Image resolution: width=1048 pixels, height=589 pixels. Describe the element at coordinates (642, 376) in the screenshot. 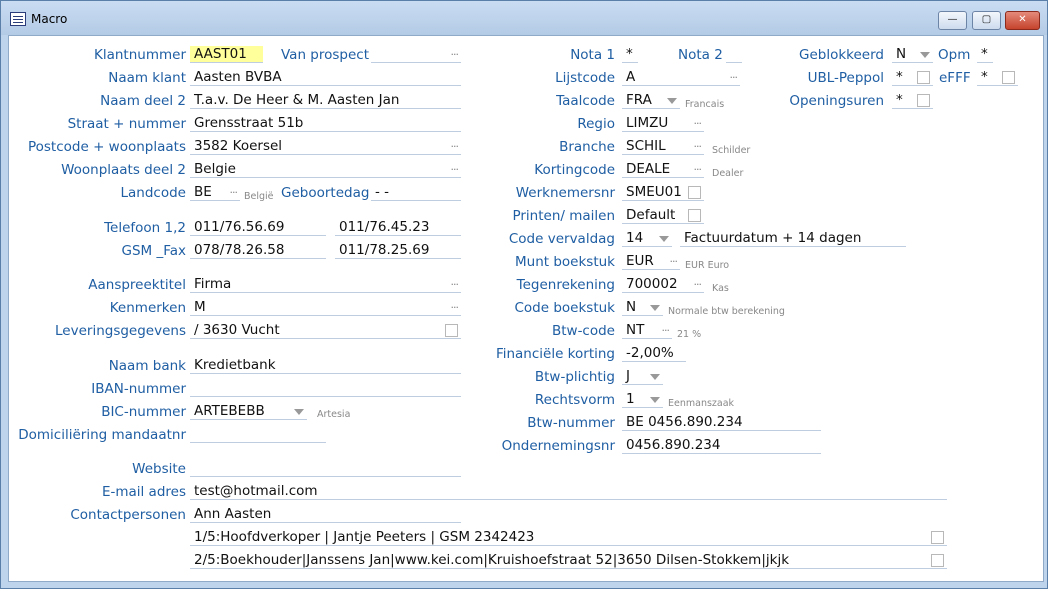

I see `btw-plichtig-field: J` at that location.